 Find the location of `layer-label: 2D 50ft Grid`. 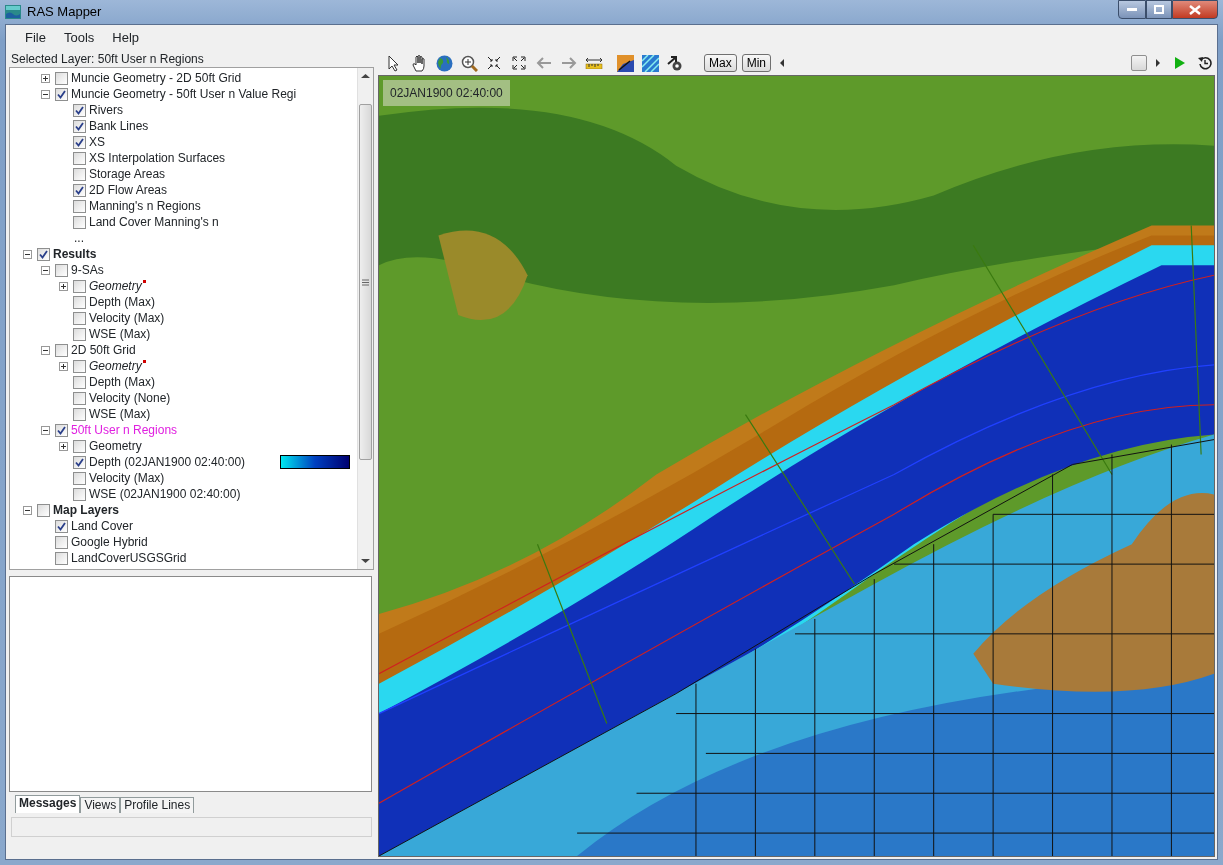

layer-label: 2D 50ft Grid is located at coordinates (103, 350).